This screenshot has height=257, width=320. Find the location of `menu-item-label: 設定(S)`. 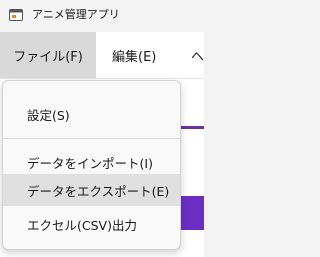

menu-item-label: 設定(S) is located at coordinates (48, 115).